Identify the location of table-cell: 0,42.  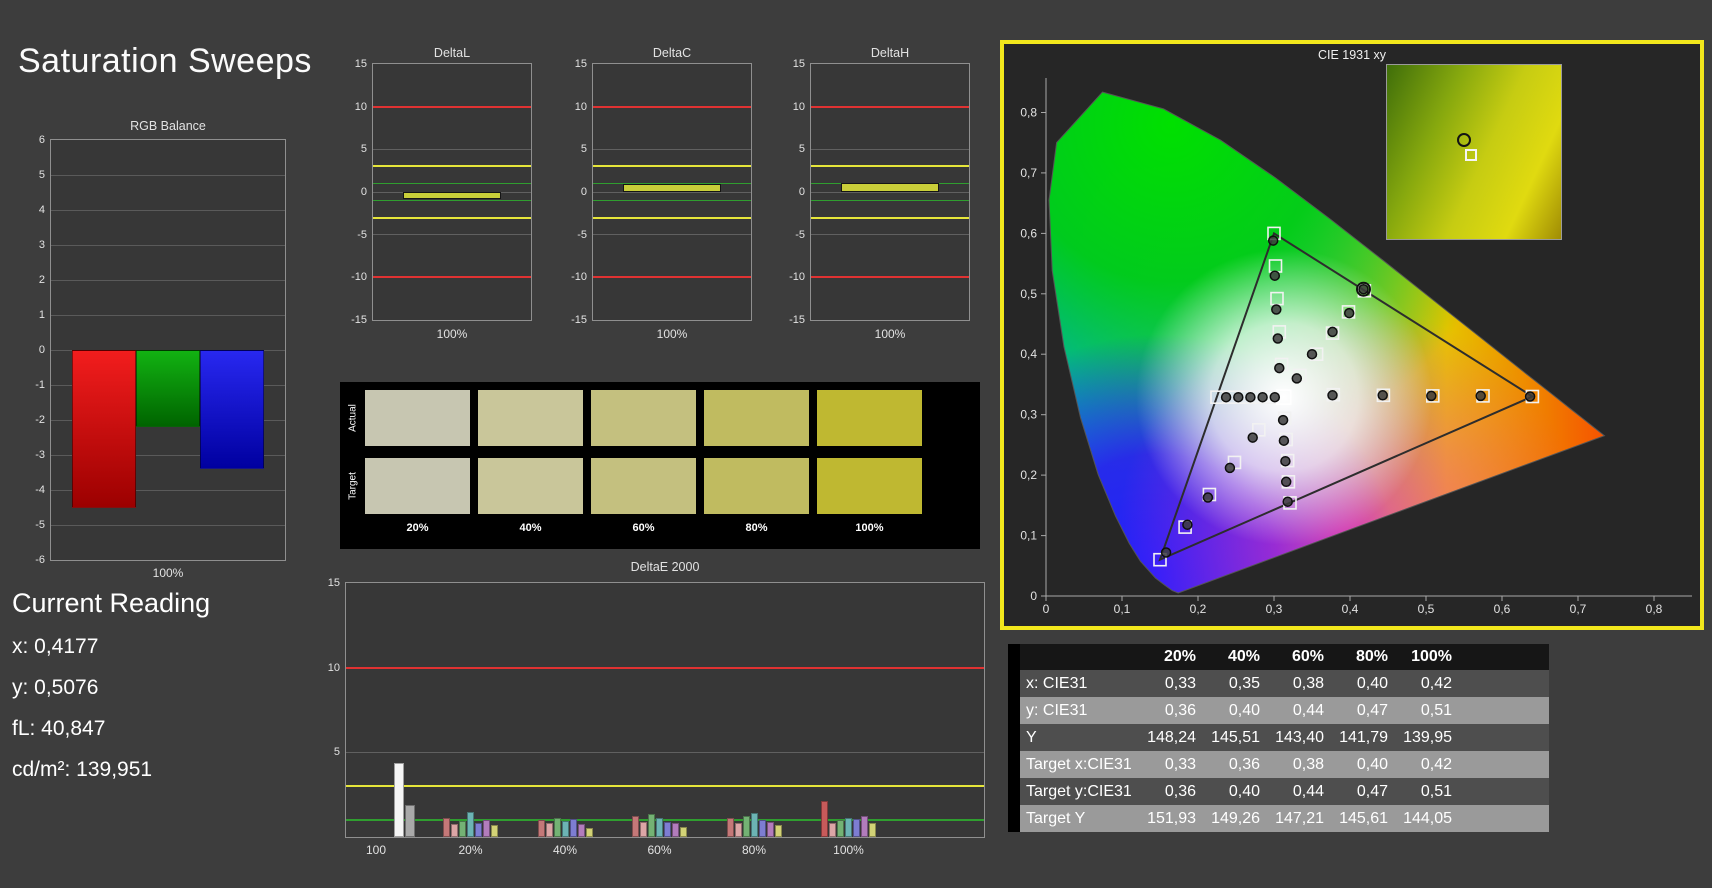
(1436, 764).